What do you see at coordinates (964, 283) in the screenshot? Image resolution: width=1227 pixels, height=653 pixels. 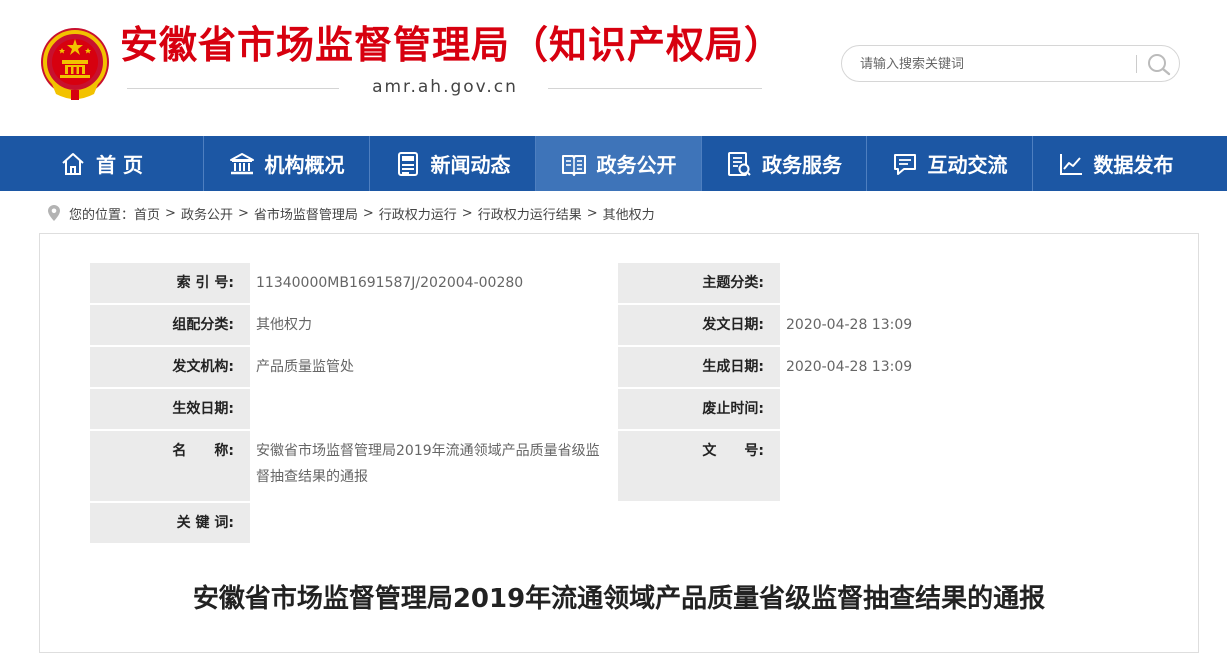 I see `topic-category-value` at bounding box center [964, 283].